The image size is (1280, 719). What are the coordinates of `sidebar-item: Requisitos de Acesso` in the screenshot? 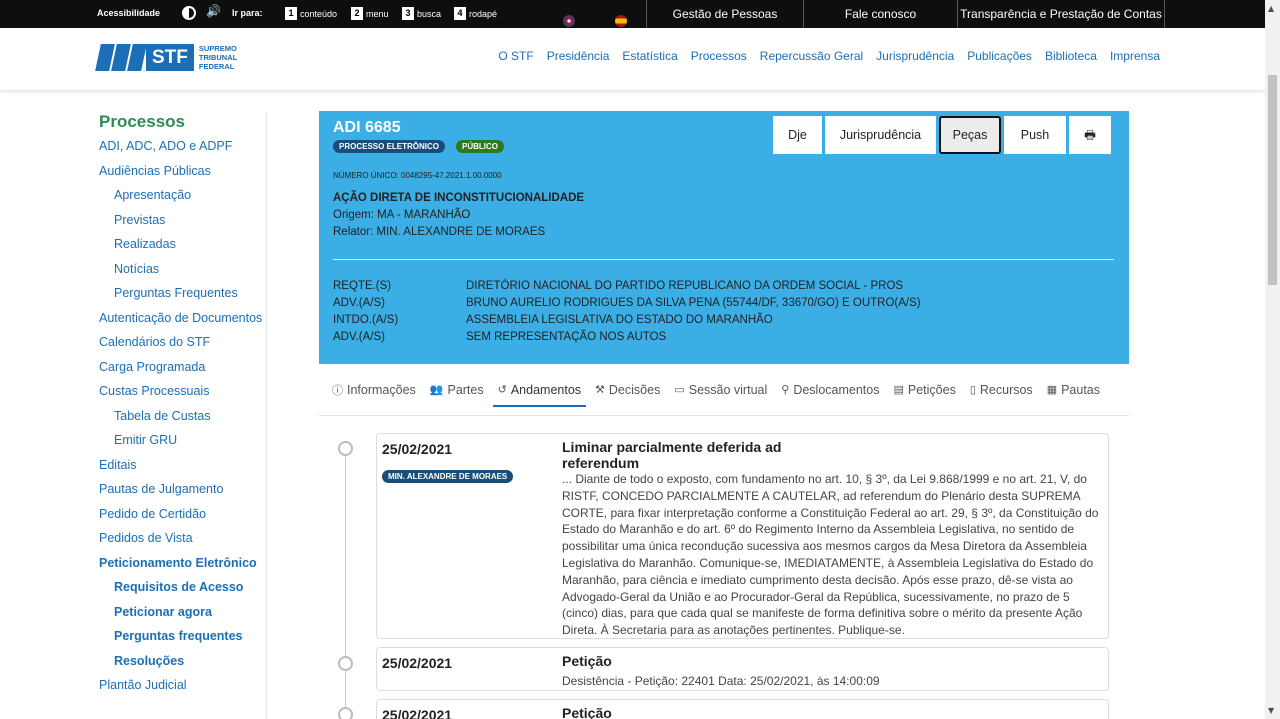 It's located at (182, 587).